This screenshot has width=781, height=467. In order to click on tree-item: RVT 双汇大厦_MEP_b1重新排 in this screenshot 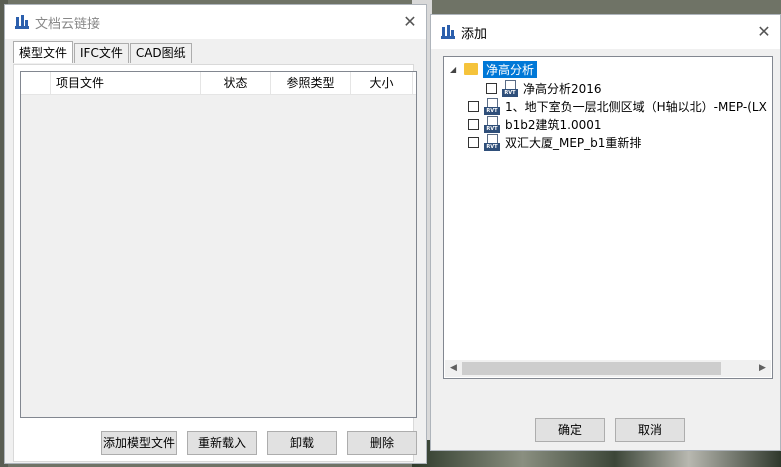, I will do `click(554, 142)`.